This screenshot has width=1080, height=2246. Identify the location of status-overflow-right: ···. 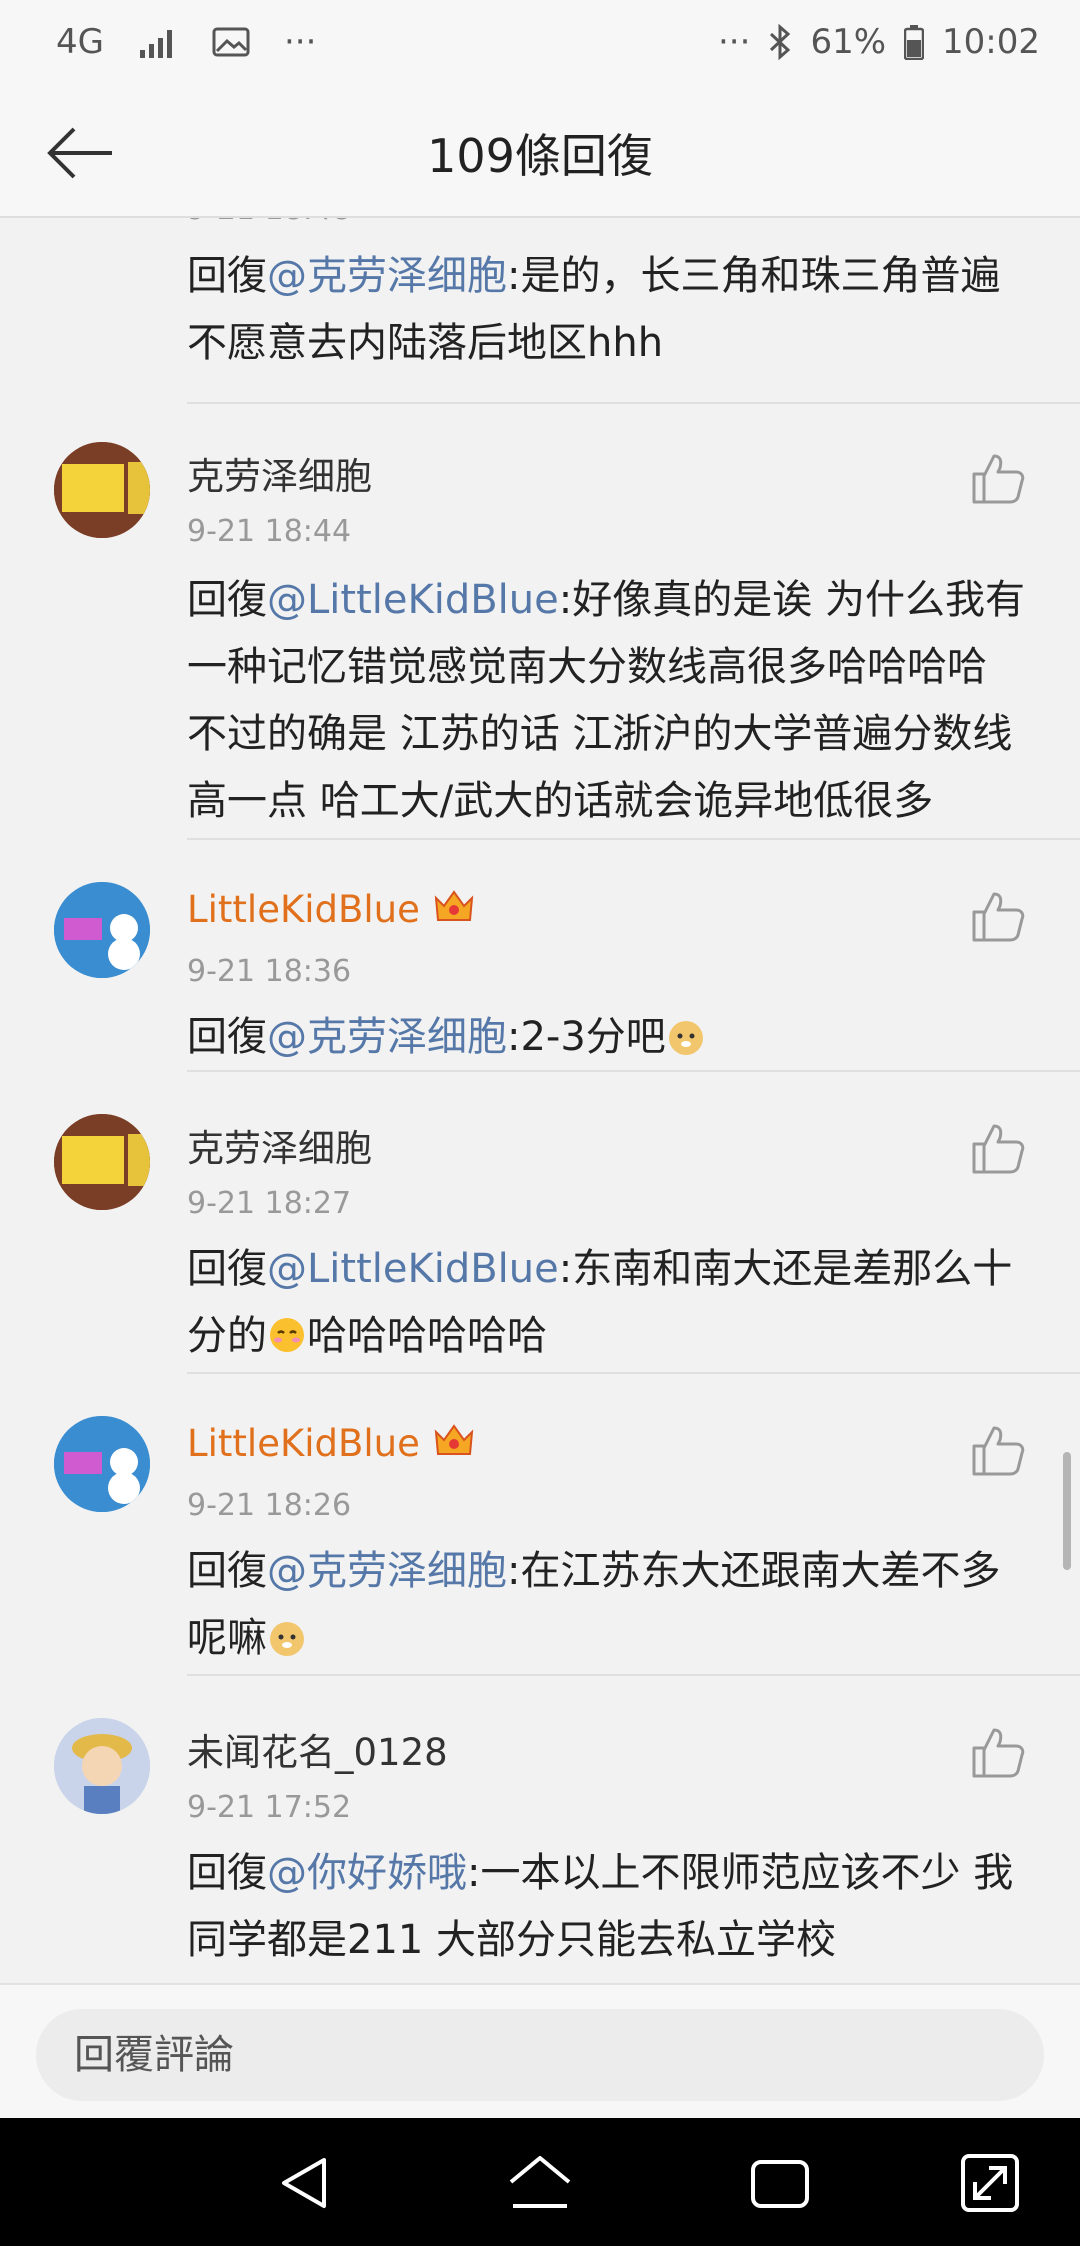
(734, 42).